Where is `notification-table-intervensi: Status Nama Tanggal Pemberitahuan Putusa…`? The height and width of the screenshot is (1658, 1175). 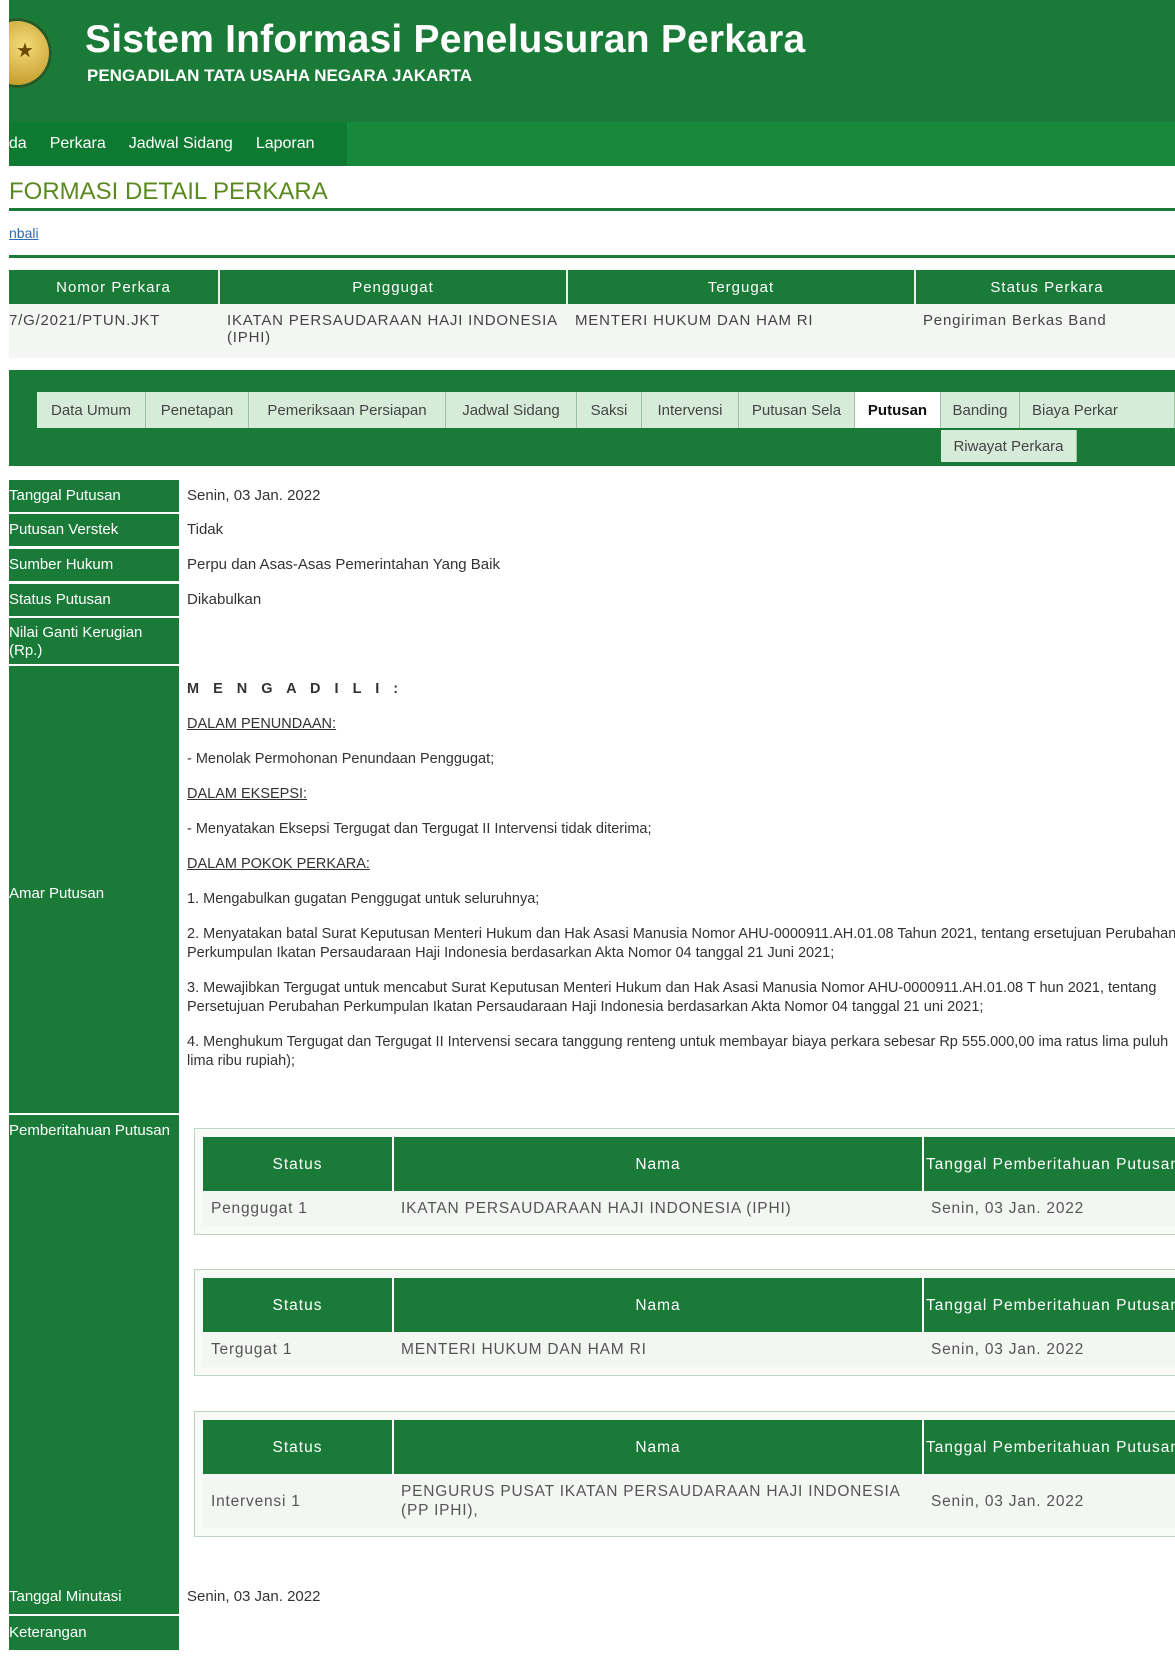
notification-table-intervensi: Status Nama Tanggal Pemberitahuan Putusa… is located at coordinates (684, 1474).